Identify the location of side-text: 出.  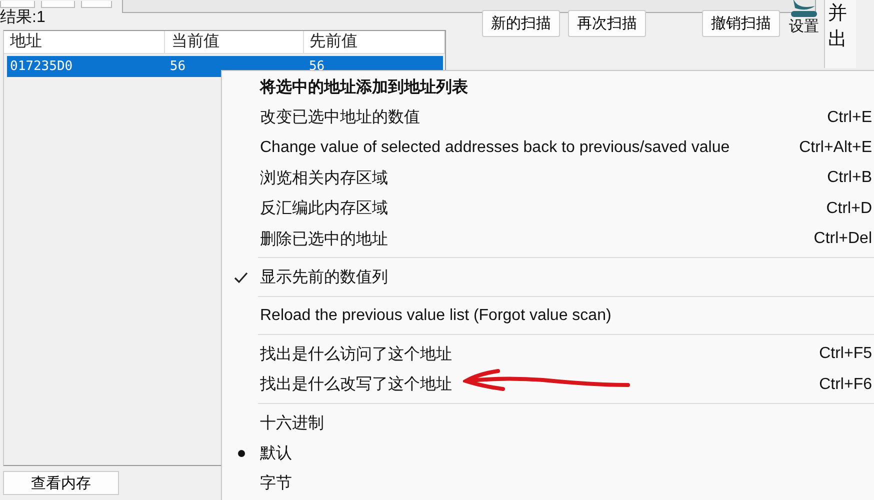
(838, 40).